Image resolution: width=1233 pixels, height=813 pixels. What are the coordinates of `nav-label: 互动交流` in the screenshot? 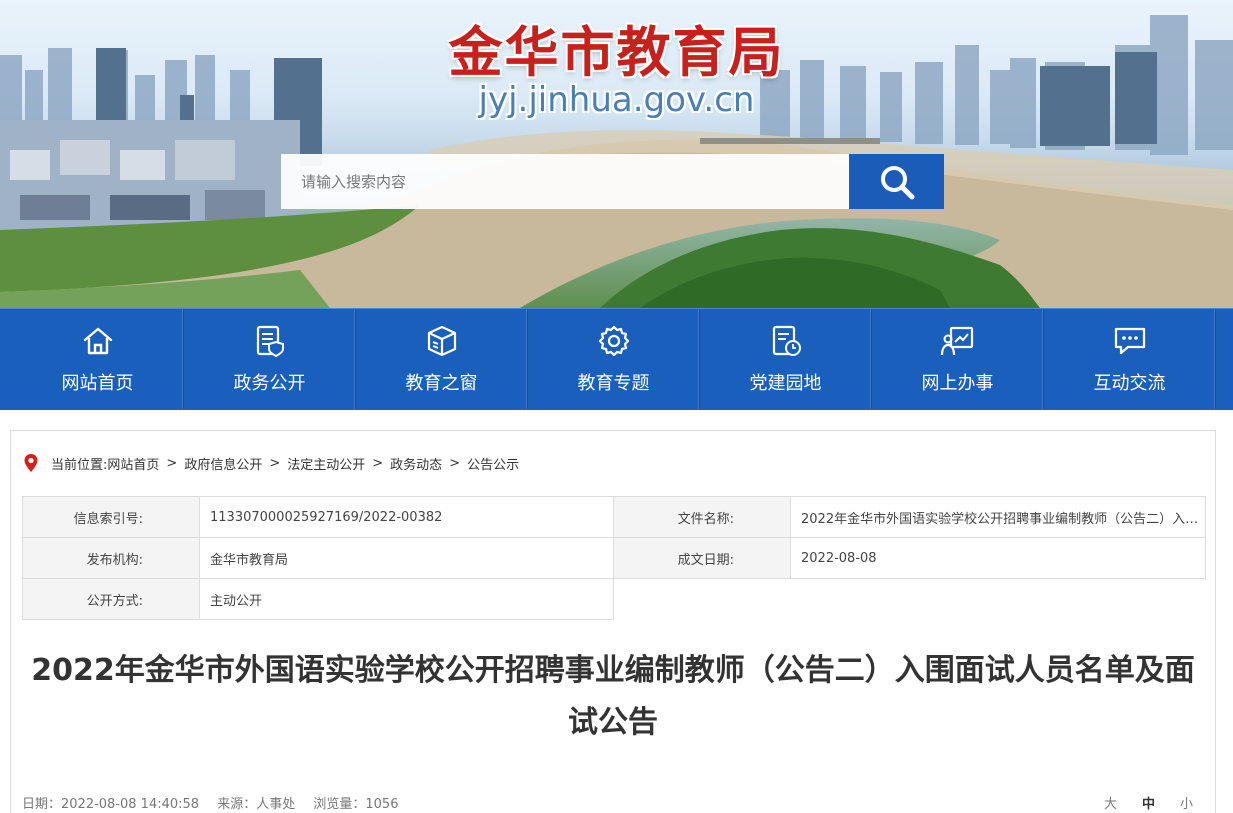 It's located at (1129, 383).